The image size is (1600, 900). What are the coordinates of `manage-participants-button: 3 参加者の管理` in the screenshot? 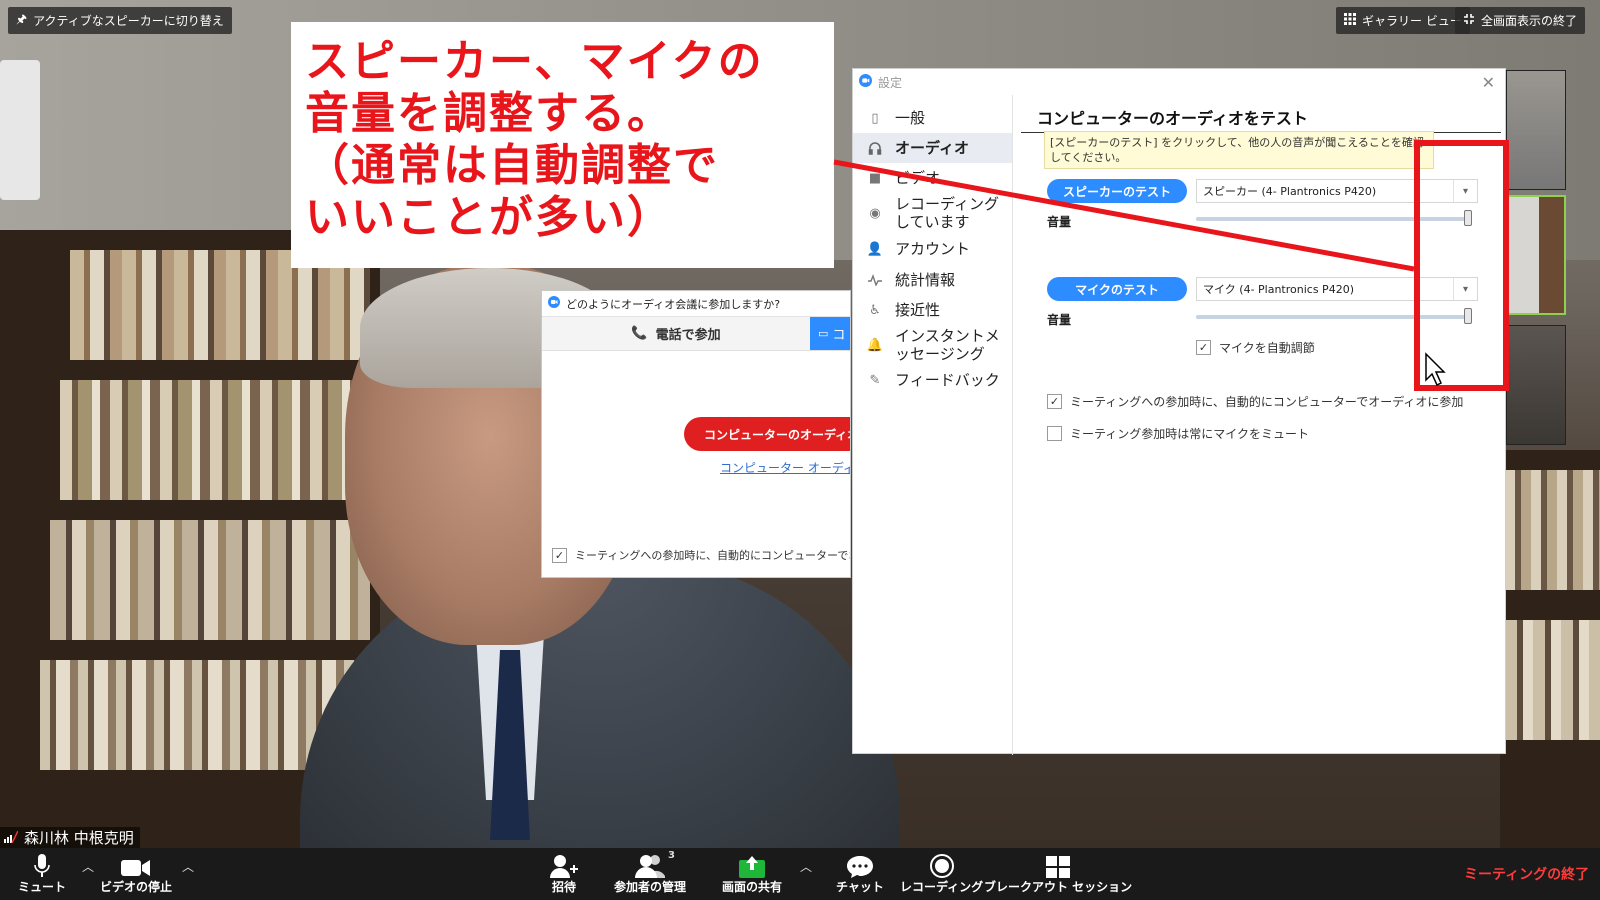 It's located at (650, 872).